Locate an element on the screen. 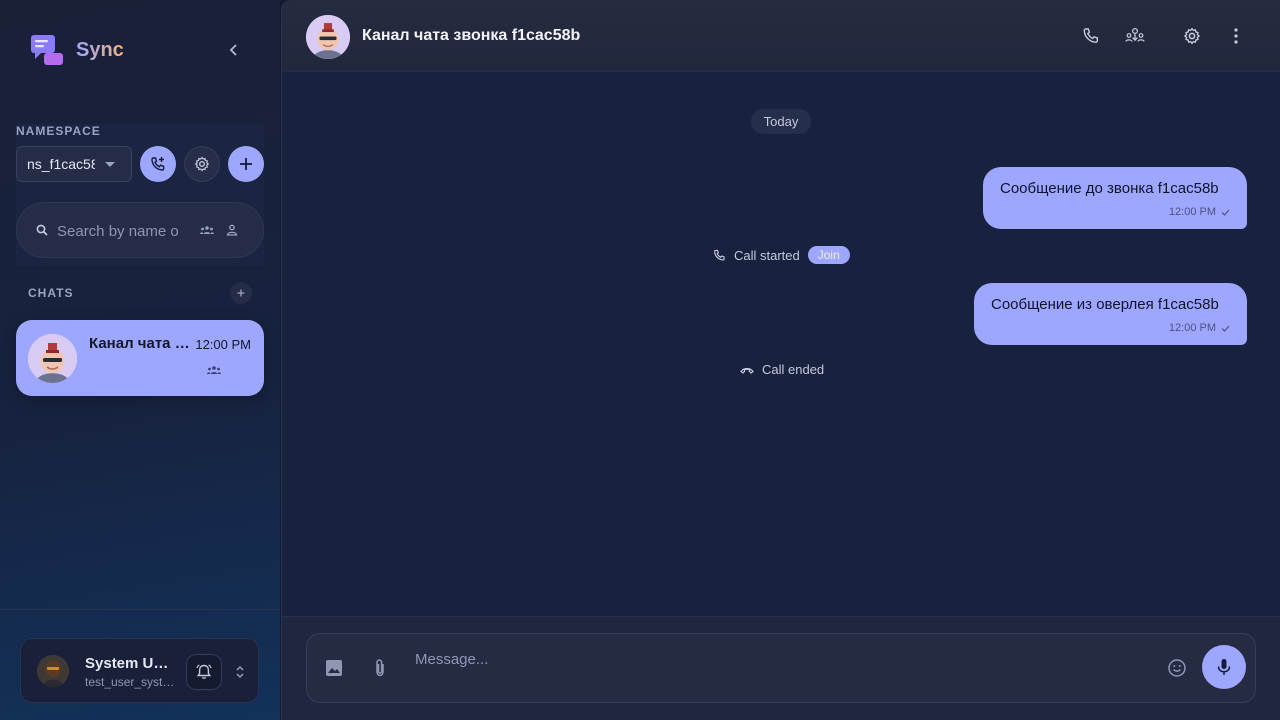 The width and height of the screenshot is (1280, 720). search-input is located at coordinates (119, 231).